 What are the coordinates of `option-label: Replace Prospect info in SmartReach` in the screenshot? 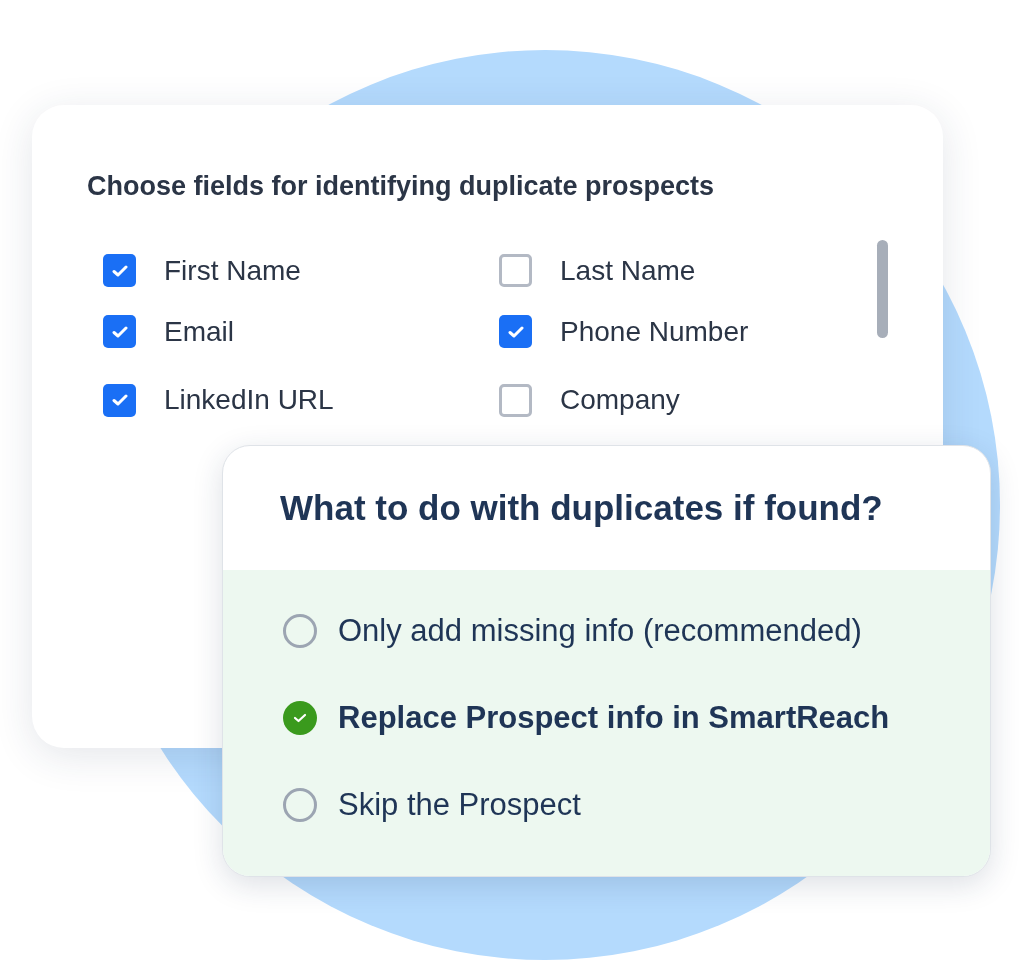 It's located at (614, 717).